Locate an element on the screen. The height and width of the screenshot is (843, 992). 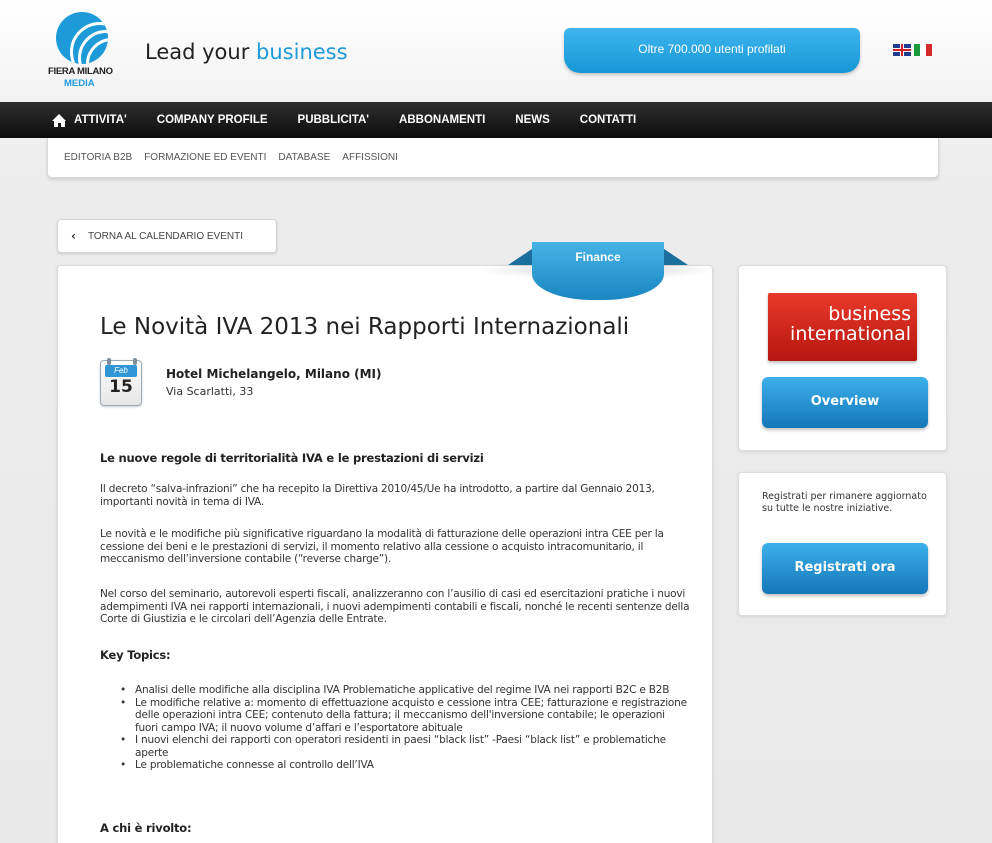
subnav-item-affissioni: AFFISSIONI is located at coordinates (370, 157).